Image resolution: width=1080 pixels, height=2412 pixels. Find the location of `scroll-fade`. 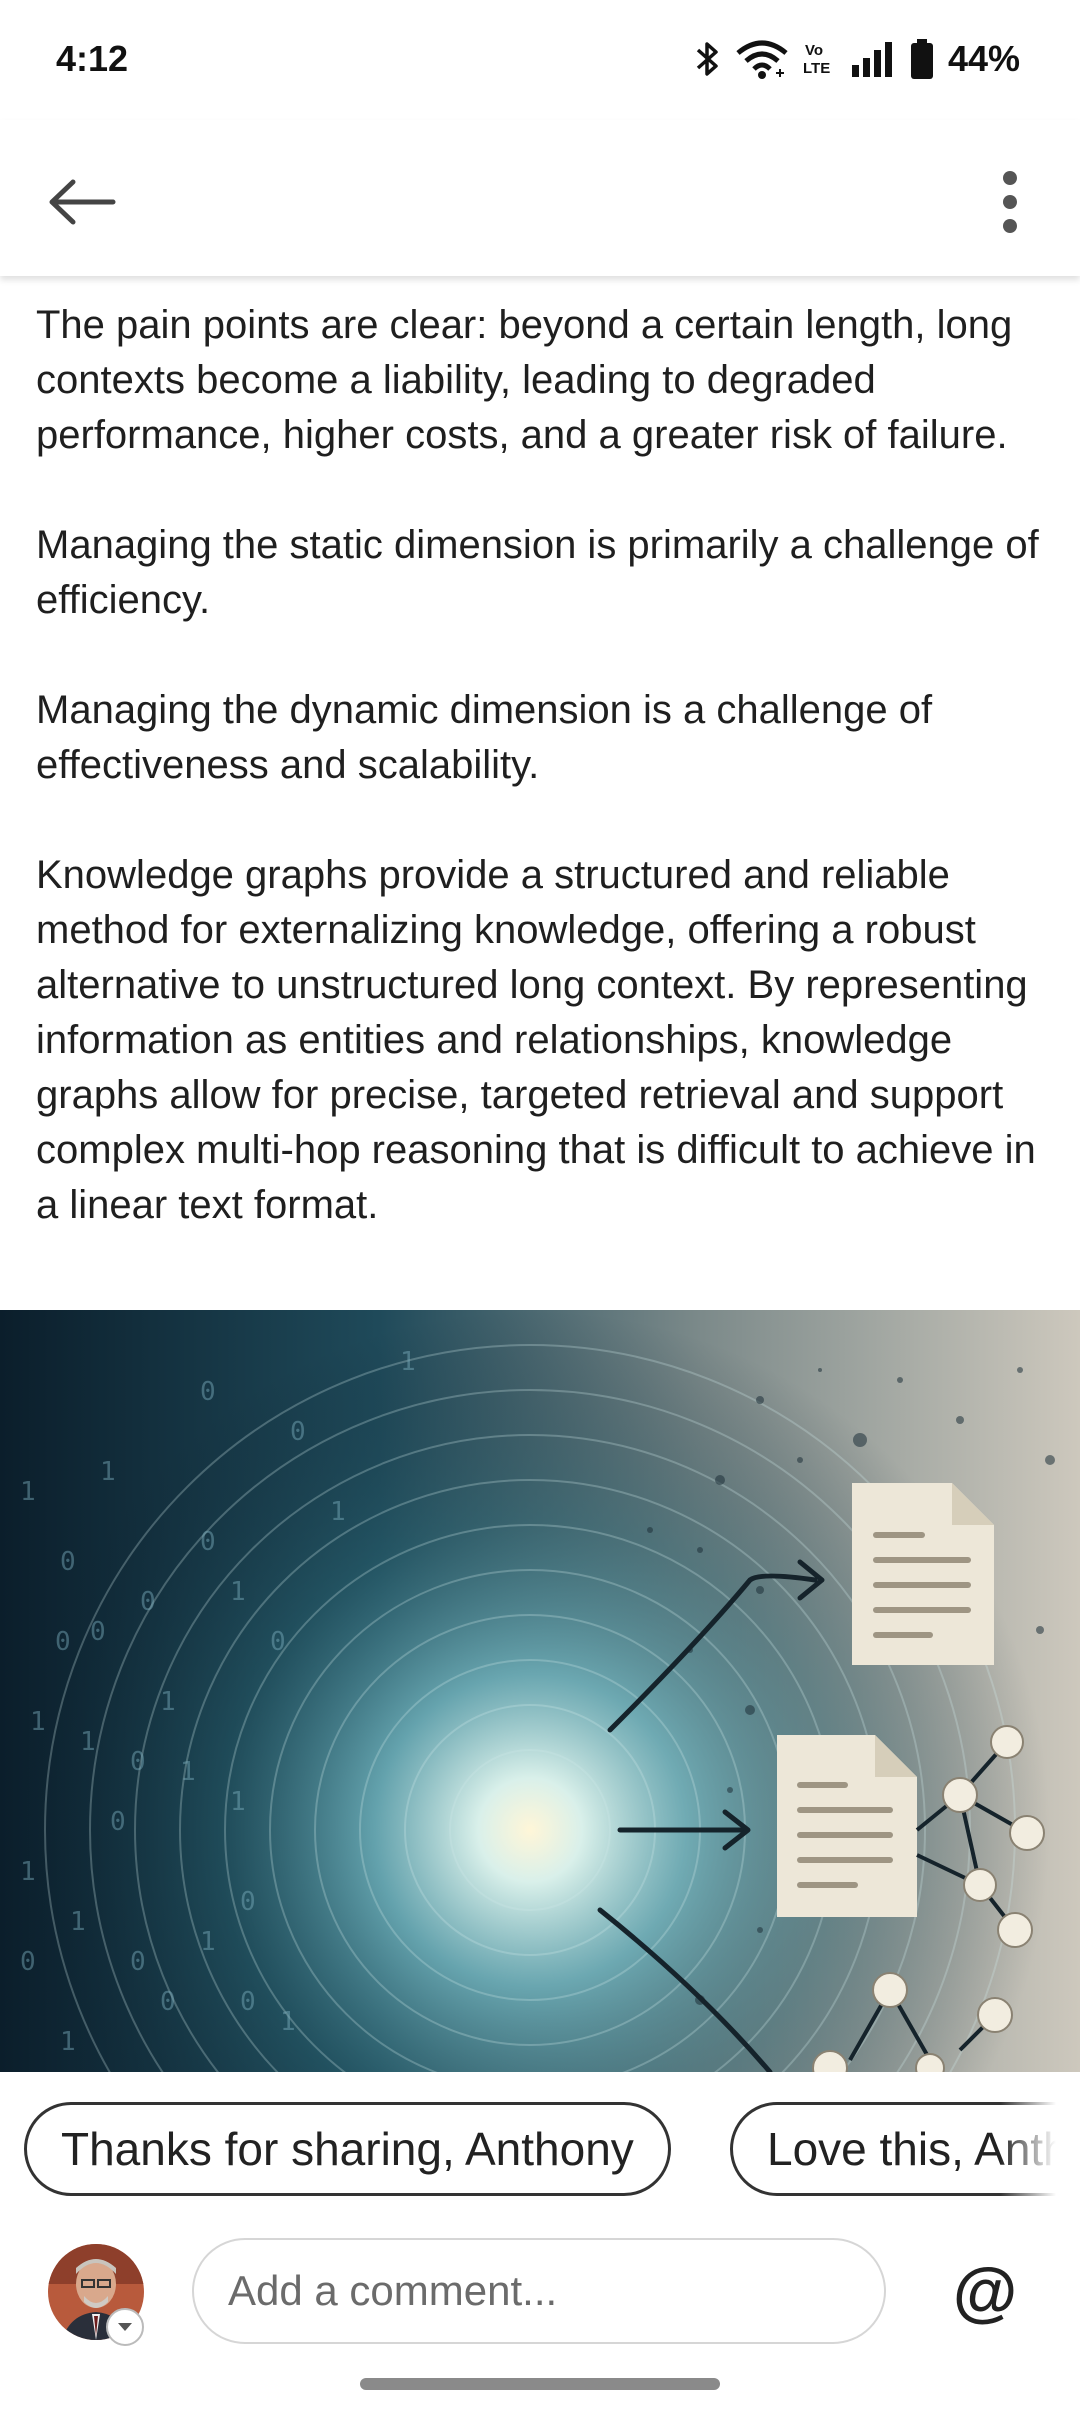

scroll-fade is located at coordinates (1040, 2148).